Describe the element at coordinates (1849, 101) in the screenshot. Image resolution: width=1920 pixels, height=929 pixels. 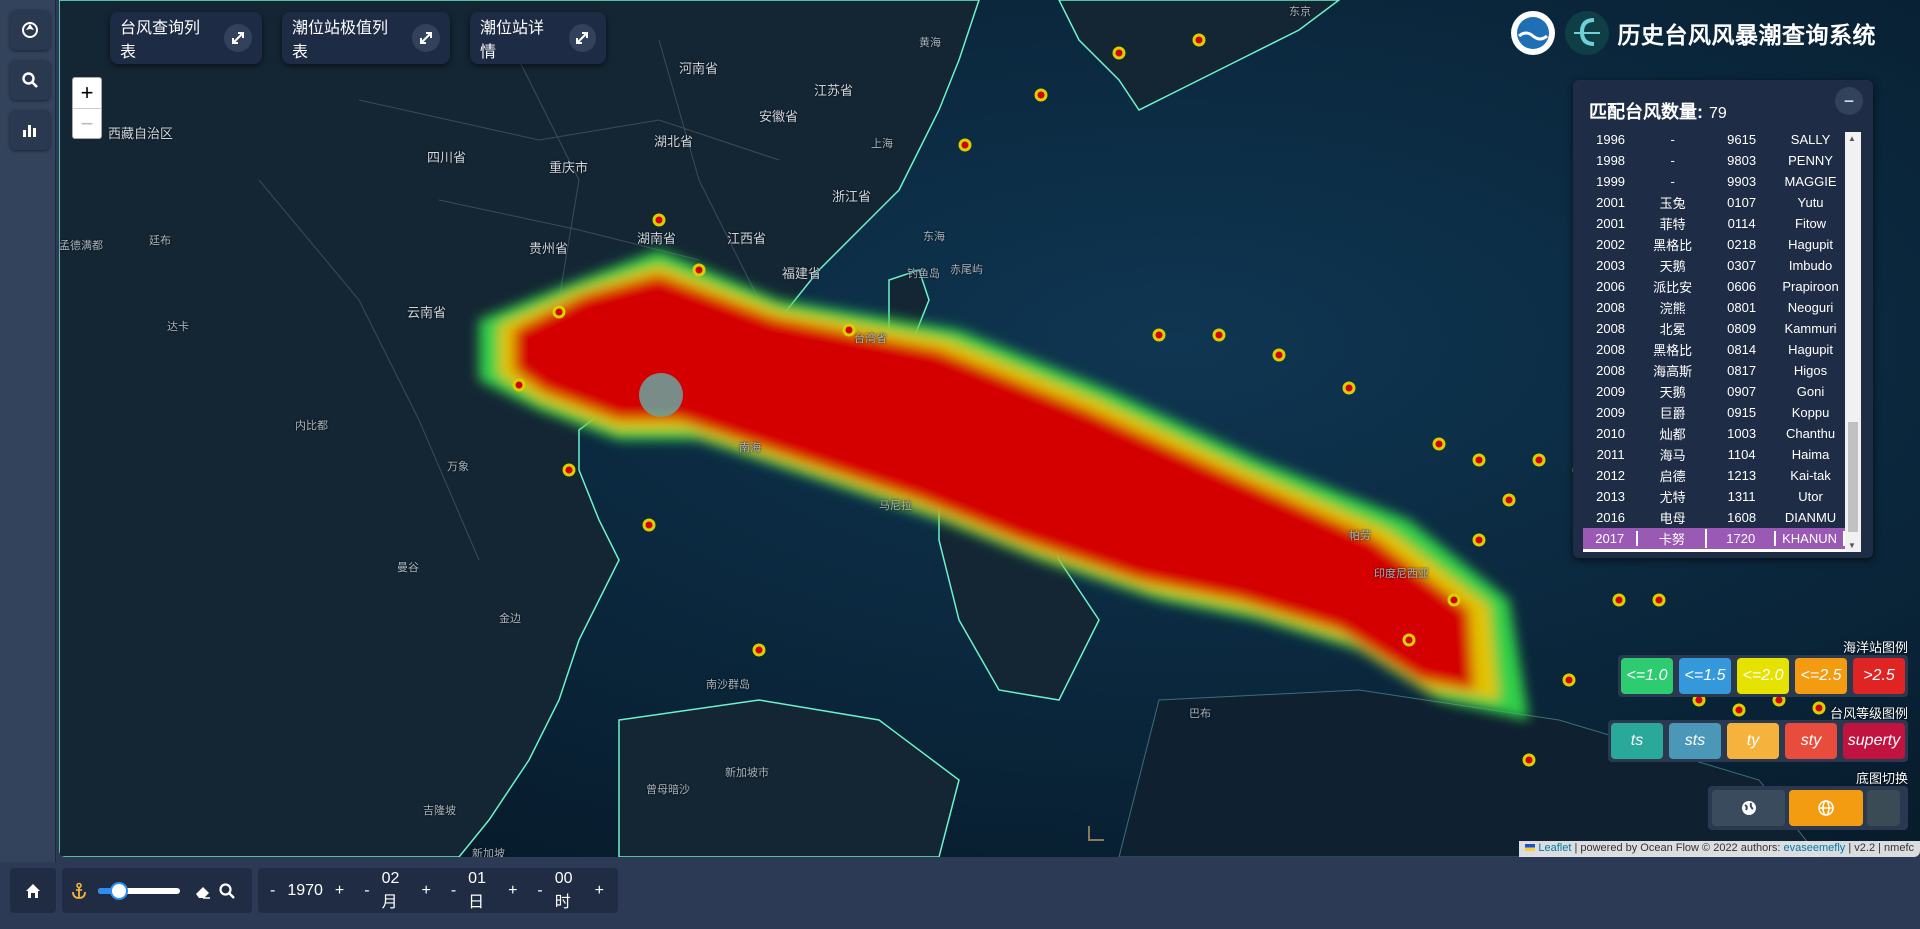
I see `collapse-button: −` at that location.